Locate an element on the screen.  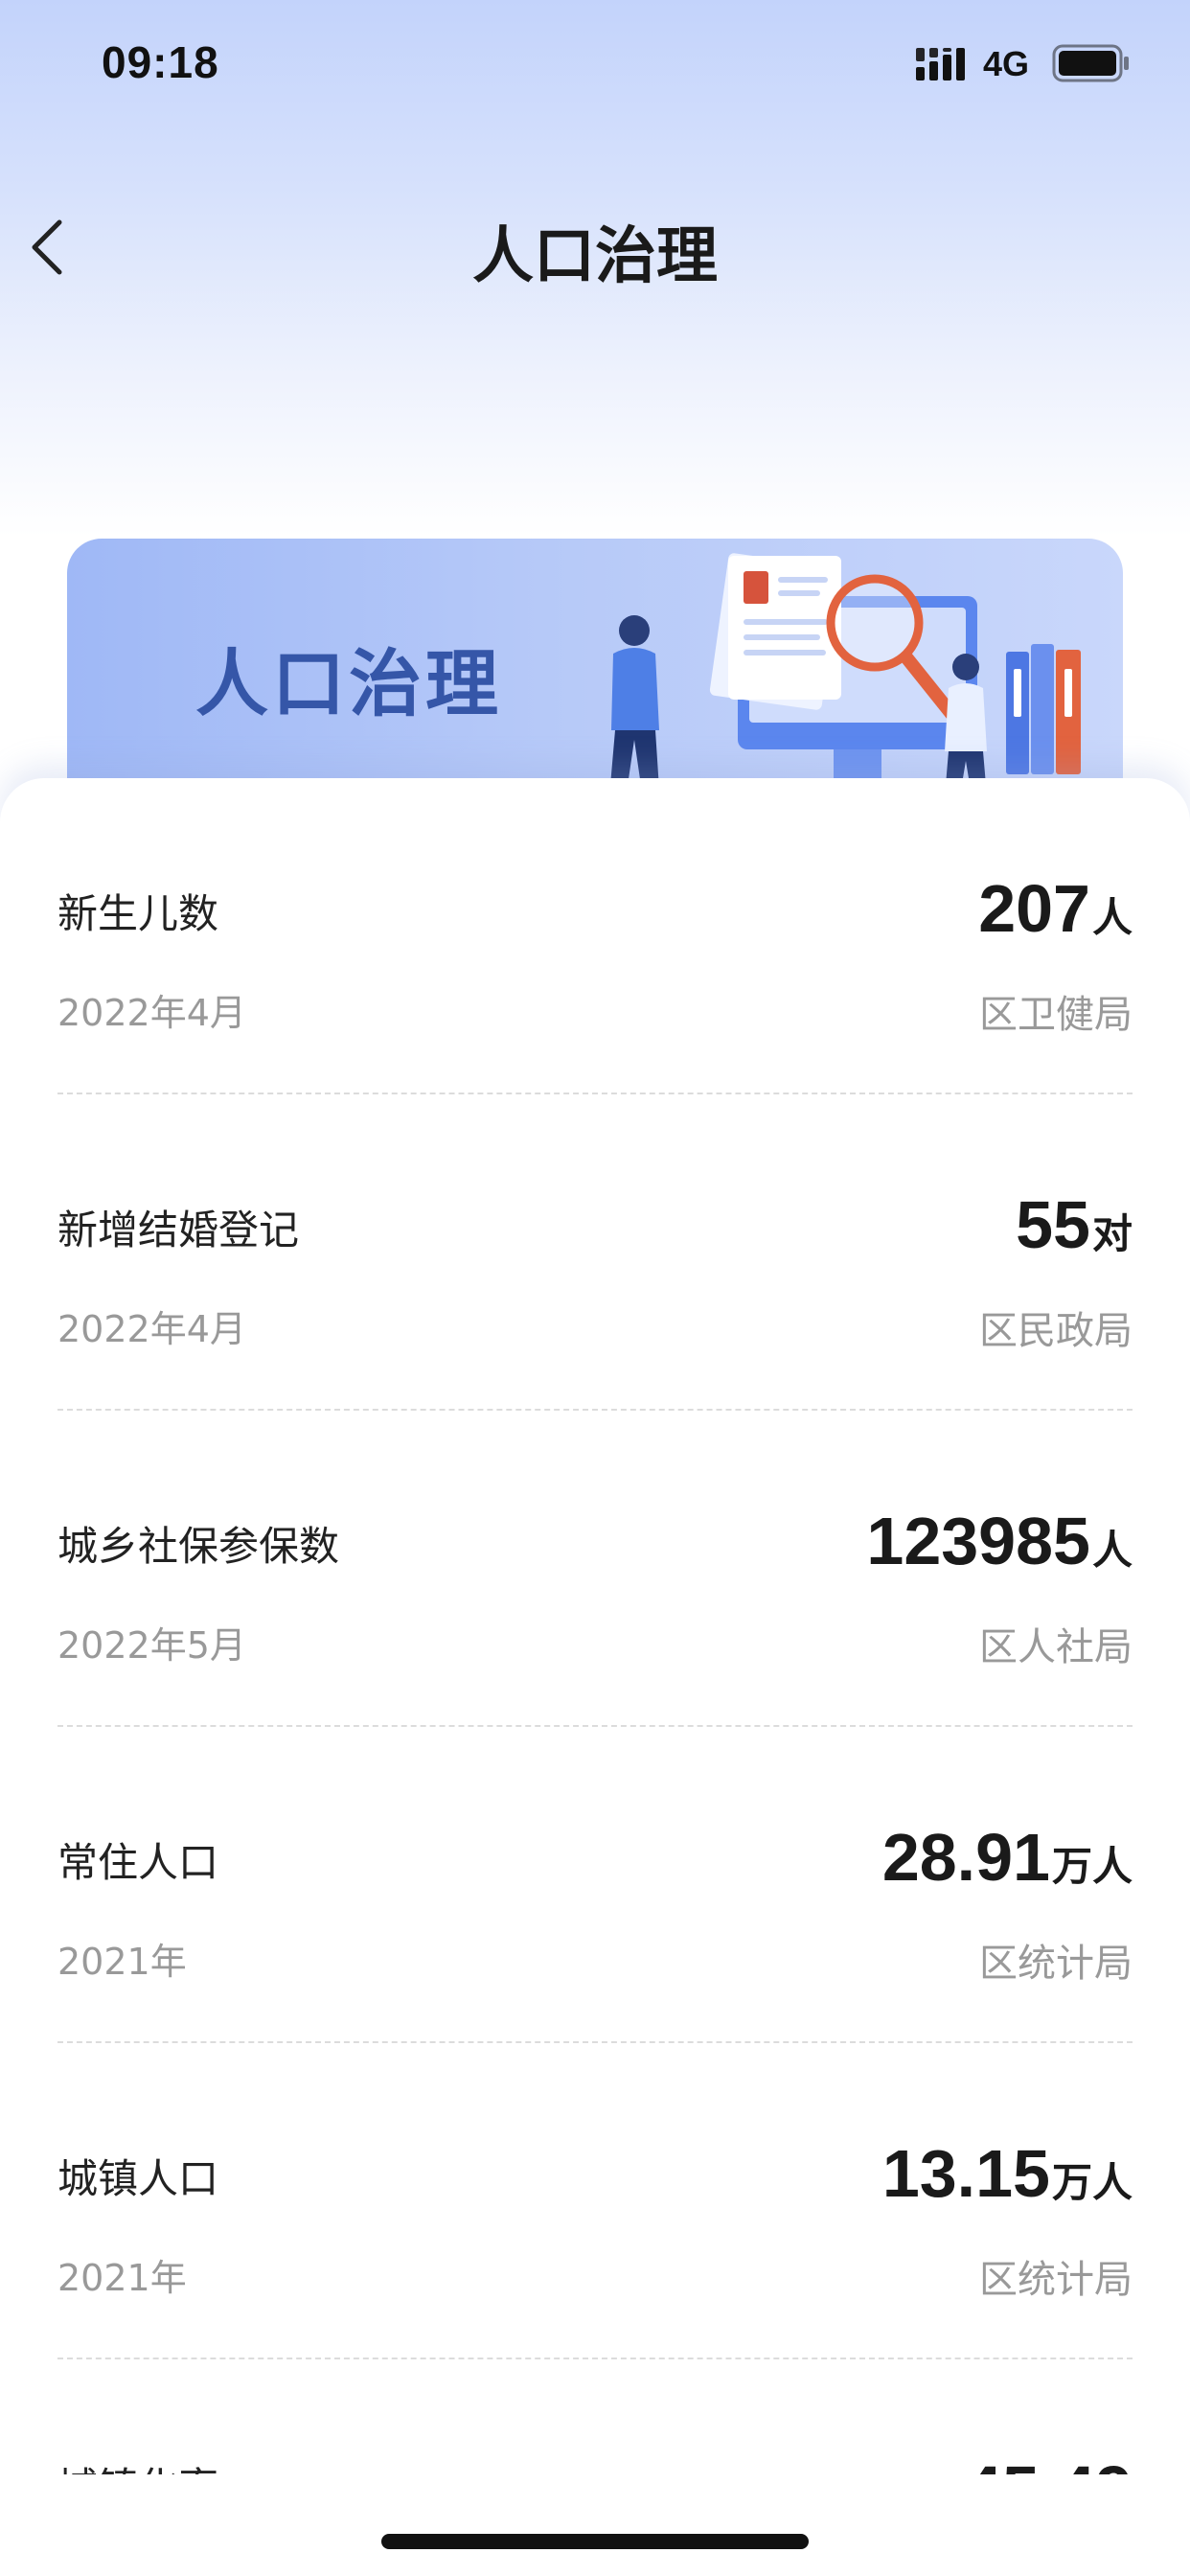
stat-value-group: 55对 is located at coordinates (1074, 1224).